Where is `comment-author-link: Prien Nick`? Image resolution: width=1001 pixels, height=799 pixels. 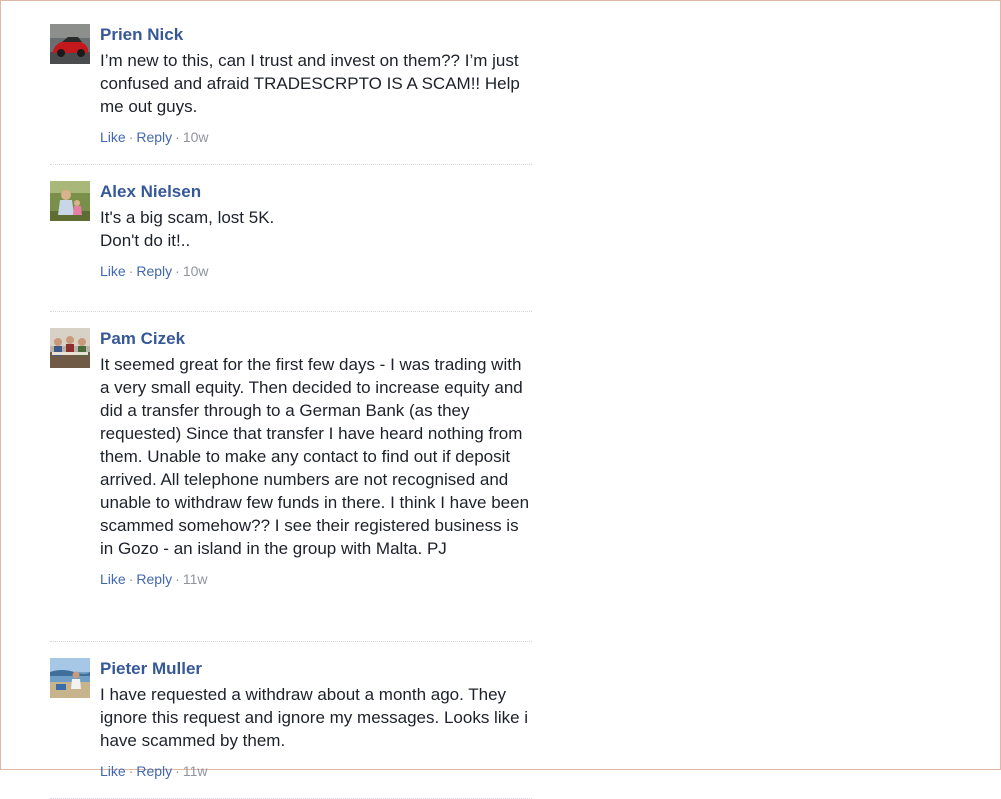
comment-author-link: Prien Nick is located at coordinates (141, 35).